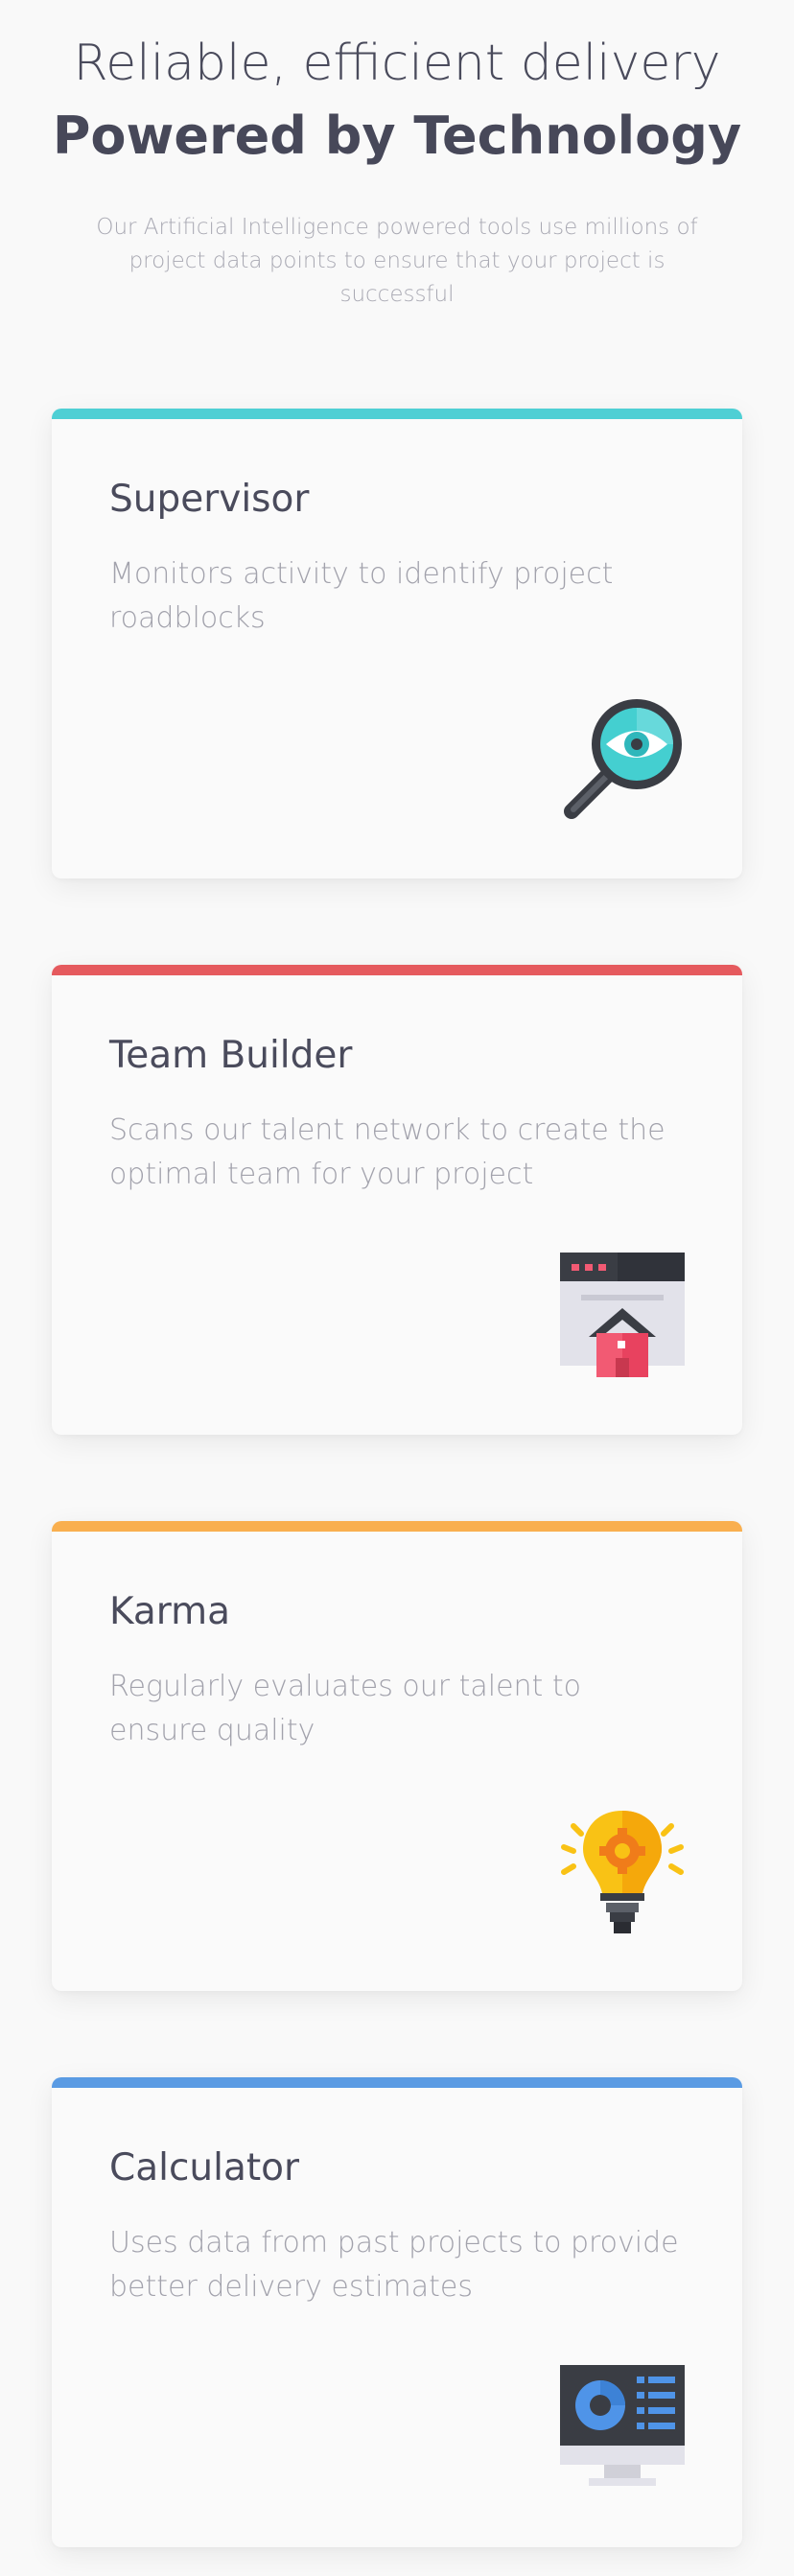 The height and width of the screenshot is (2576, 794). I want to click on card-title: Supervisor, so click(209, 499).